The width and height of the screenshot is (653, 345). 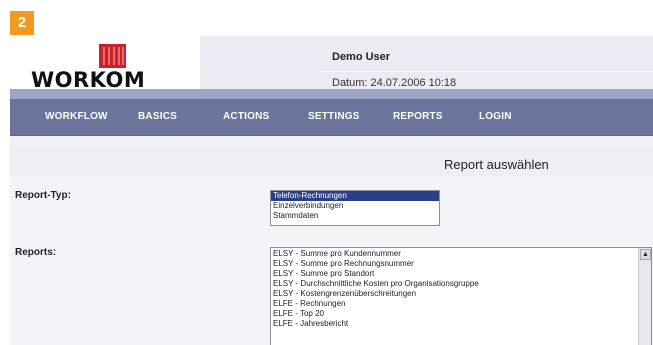 I want to click on header-divider, so click(x=486, y=71).